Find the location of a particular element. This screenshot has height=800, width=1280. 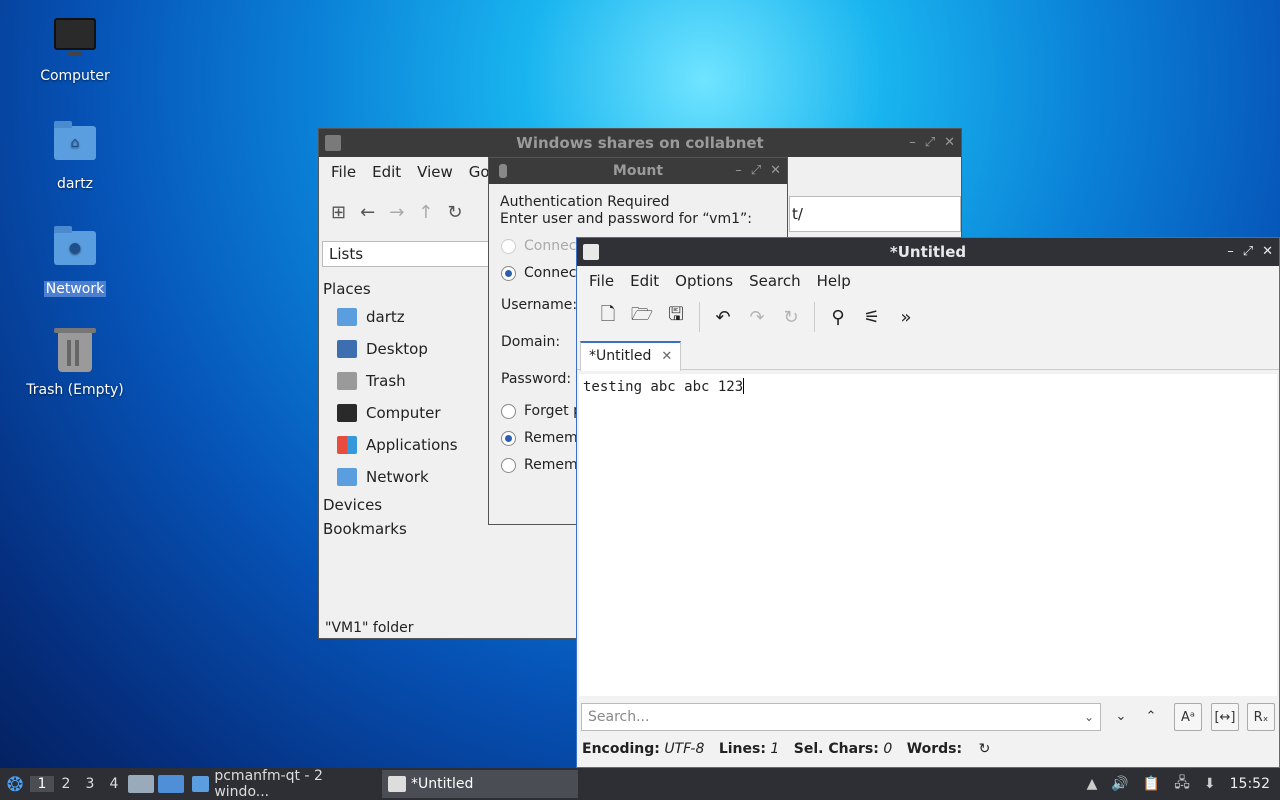

menu-view: View is located at coordinates (435, 172).